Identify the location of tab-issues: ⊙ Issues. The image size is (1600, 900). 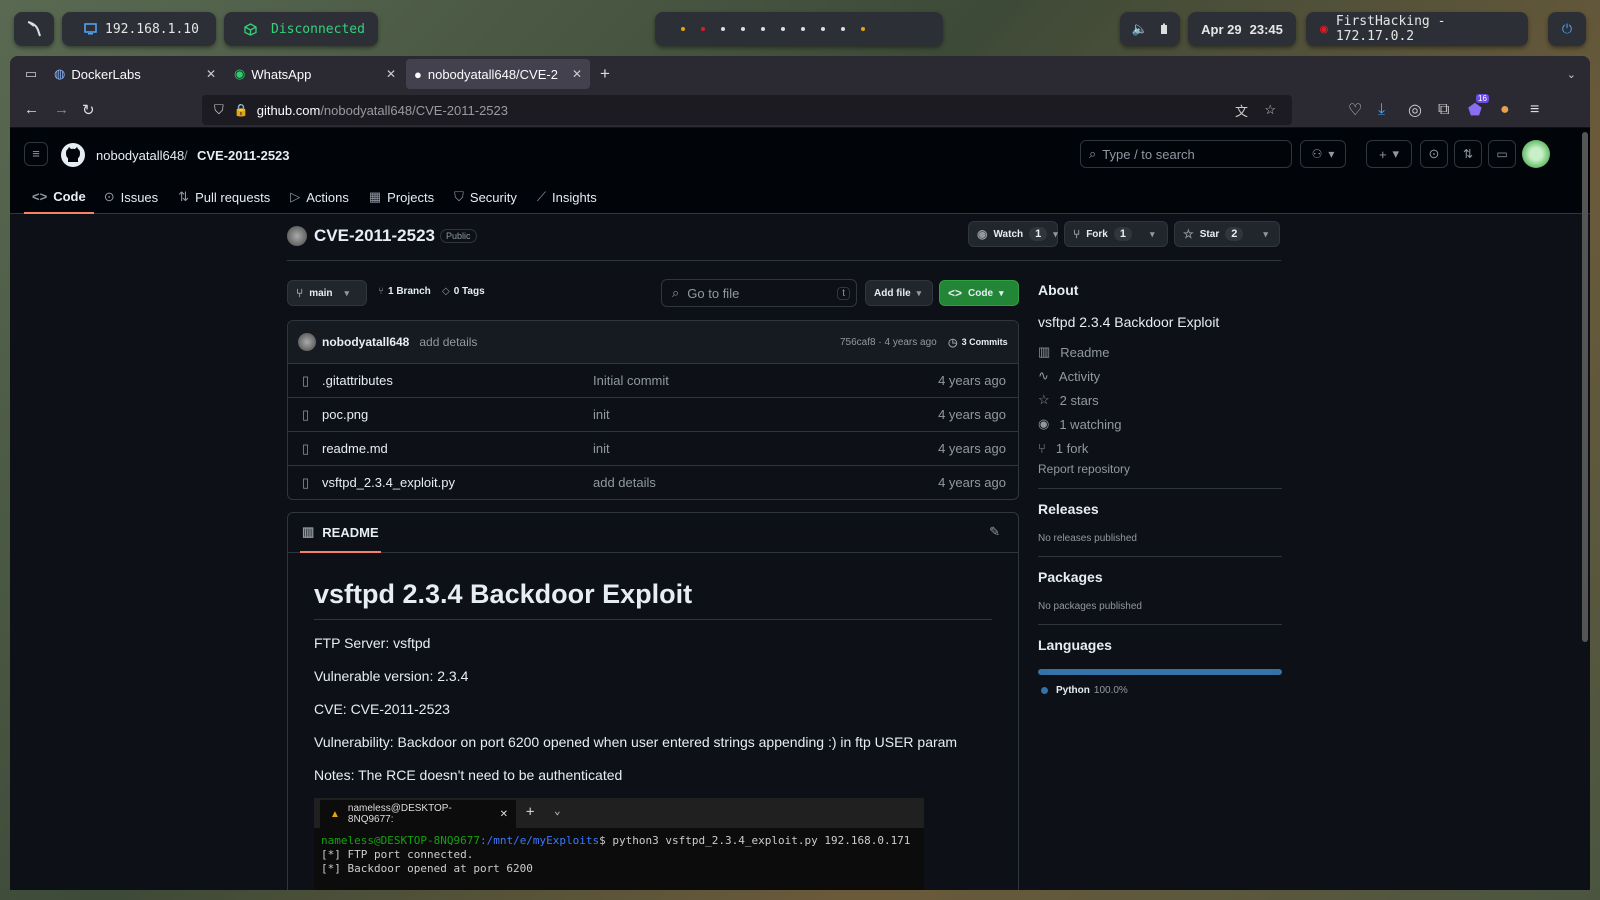
(131, 197).